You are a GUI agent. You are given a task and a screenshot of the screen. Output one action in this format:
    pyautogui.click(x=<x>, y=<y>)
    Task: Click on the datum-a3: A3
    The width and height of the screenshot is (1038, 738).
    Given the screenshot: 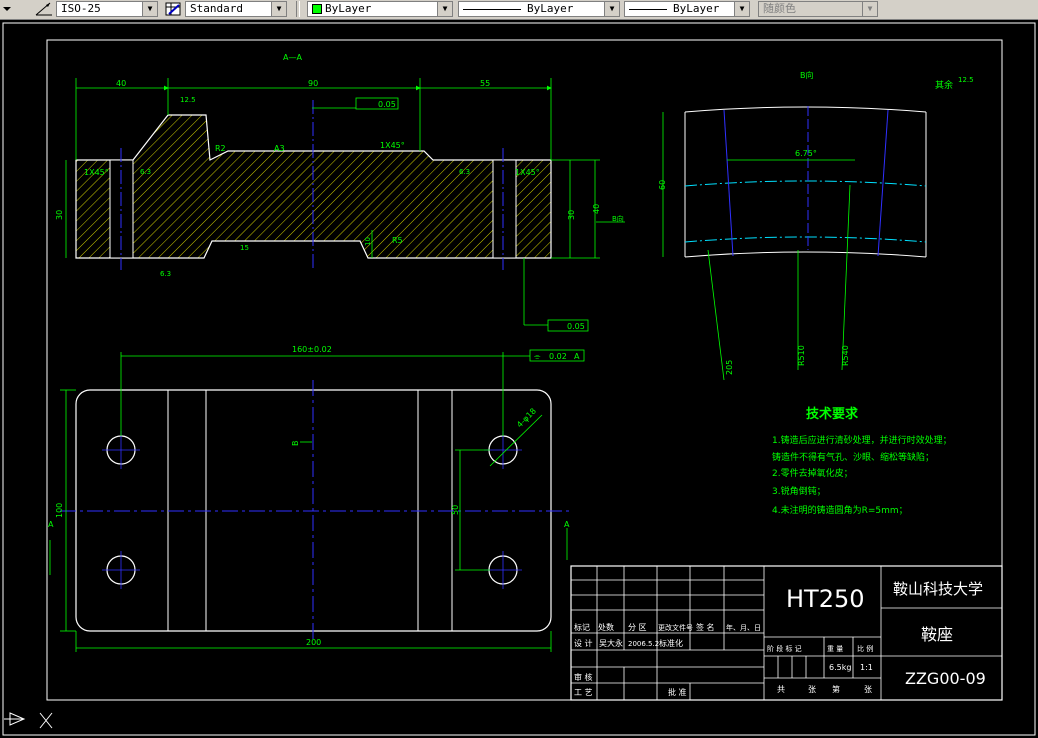 What is the action you would take?
    pyautogui.click(x=279, y=148)
    